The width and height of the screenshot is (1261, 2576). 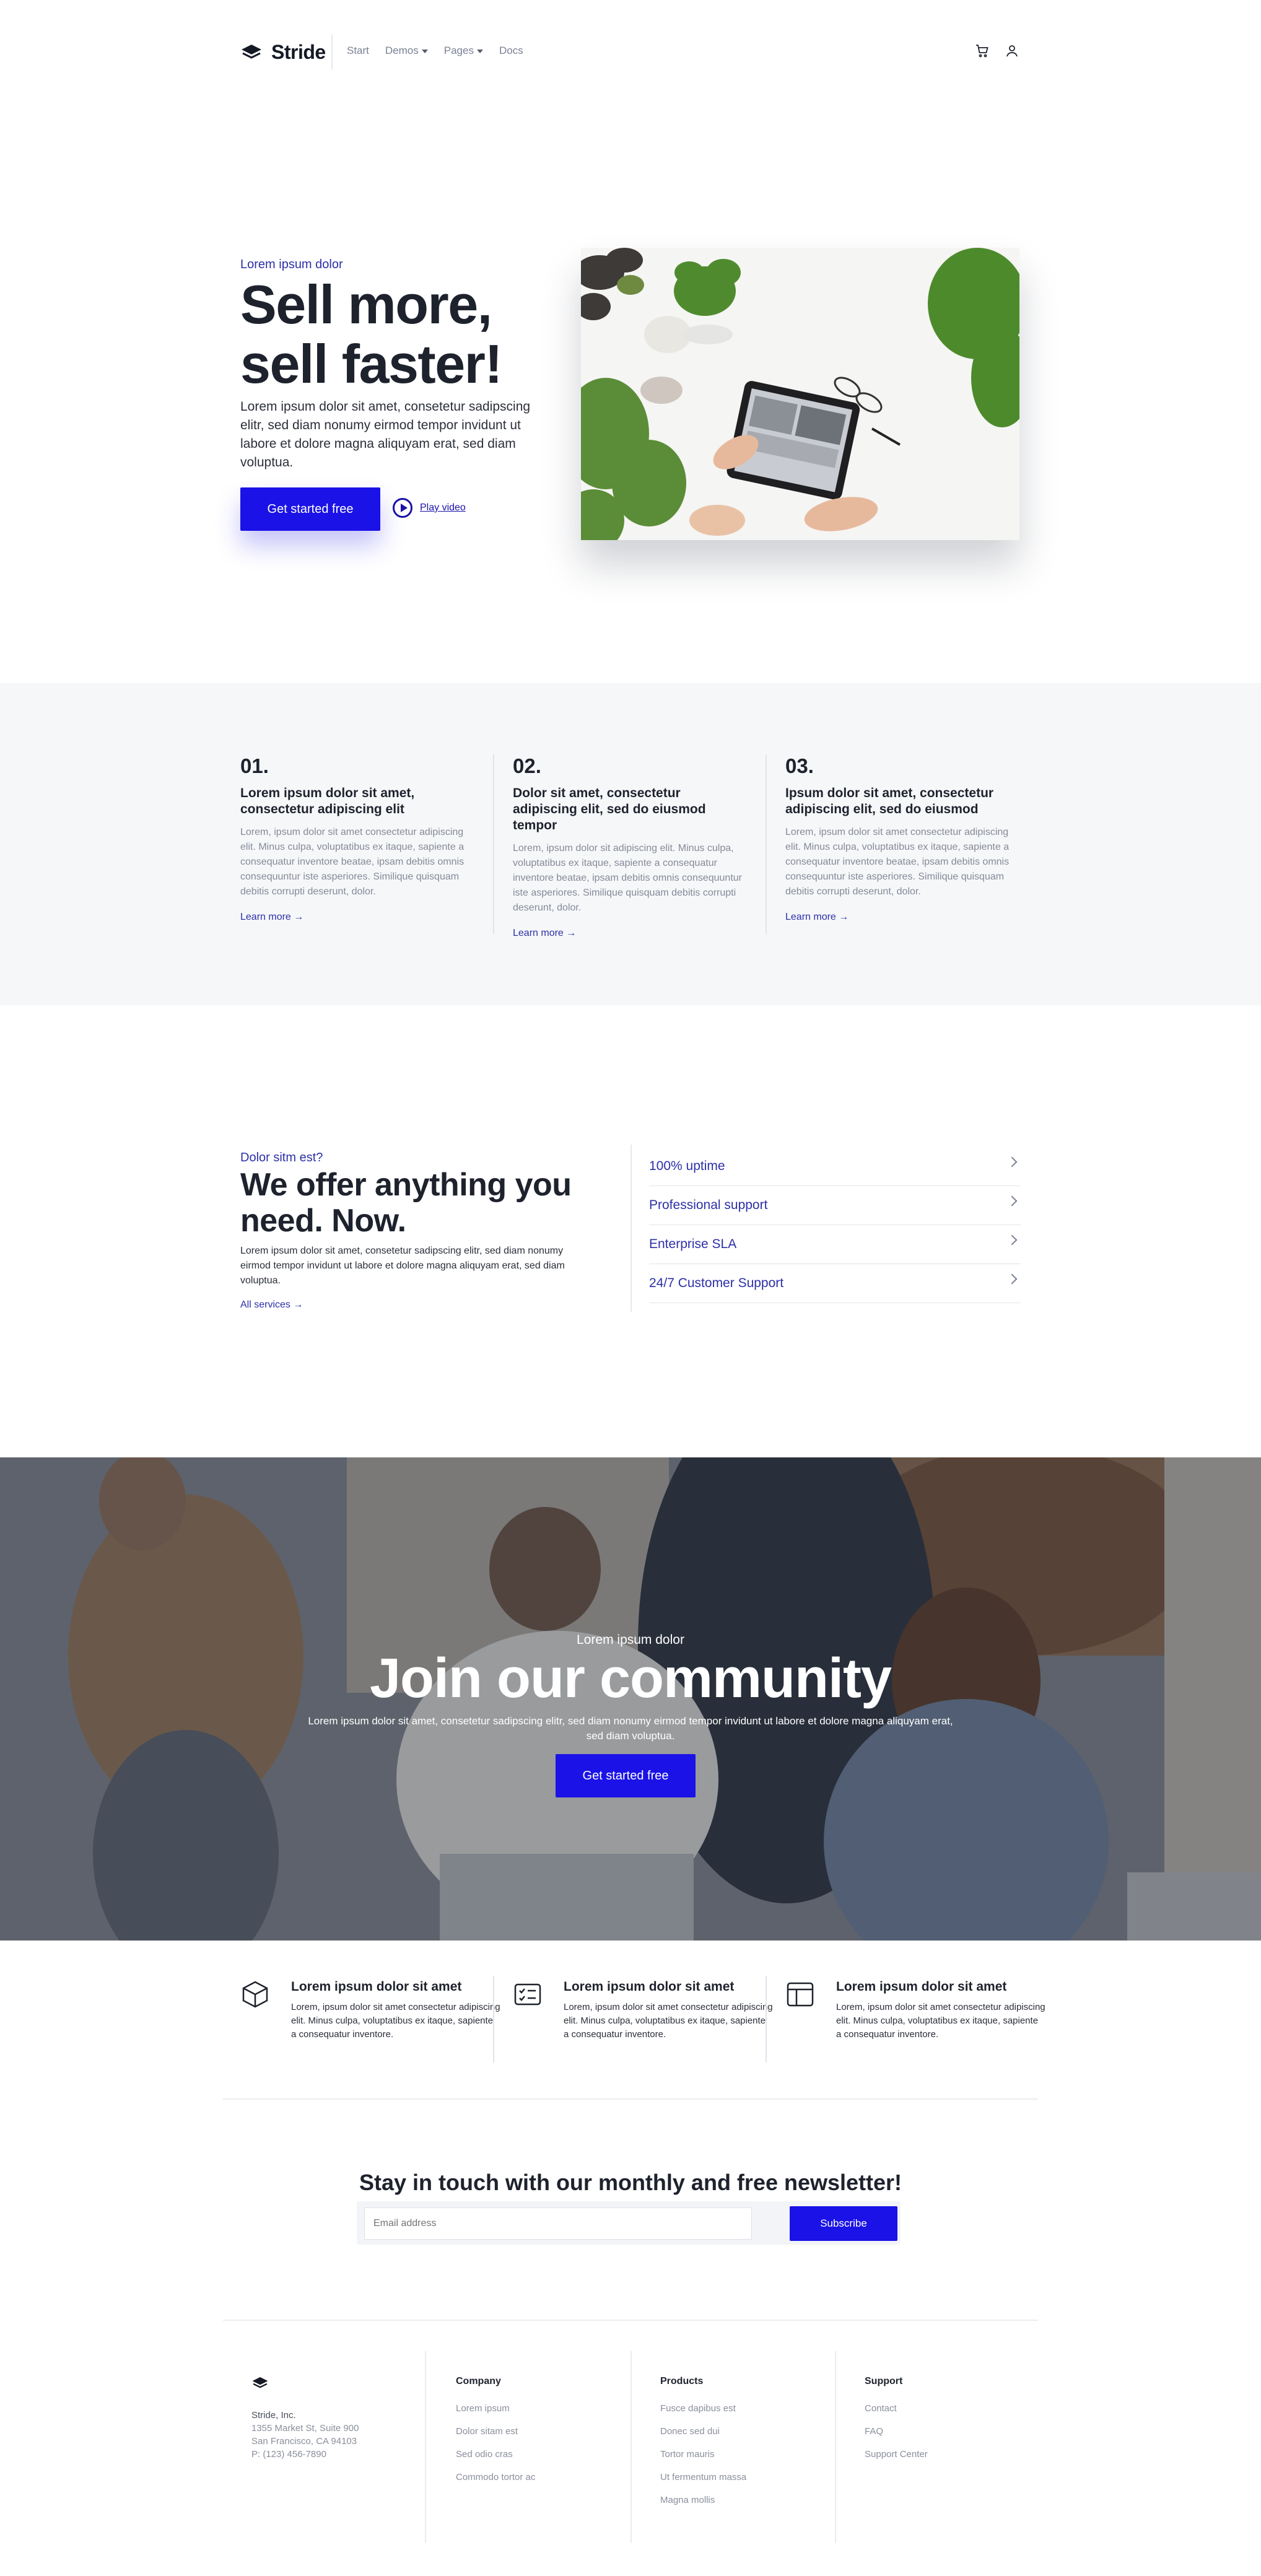 I want to click on footer-link: Sed odio cras, so click(x=496, y=2454).